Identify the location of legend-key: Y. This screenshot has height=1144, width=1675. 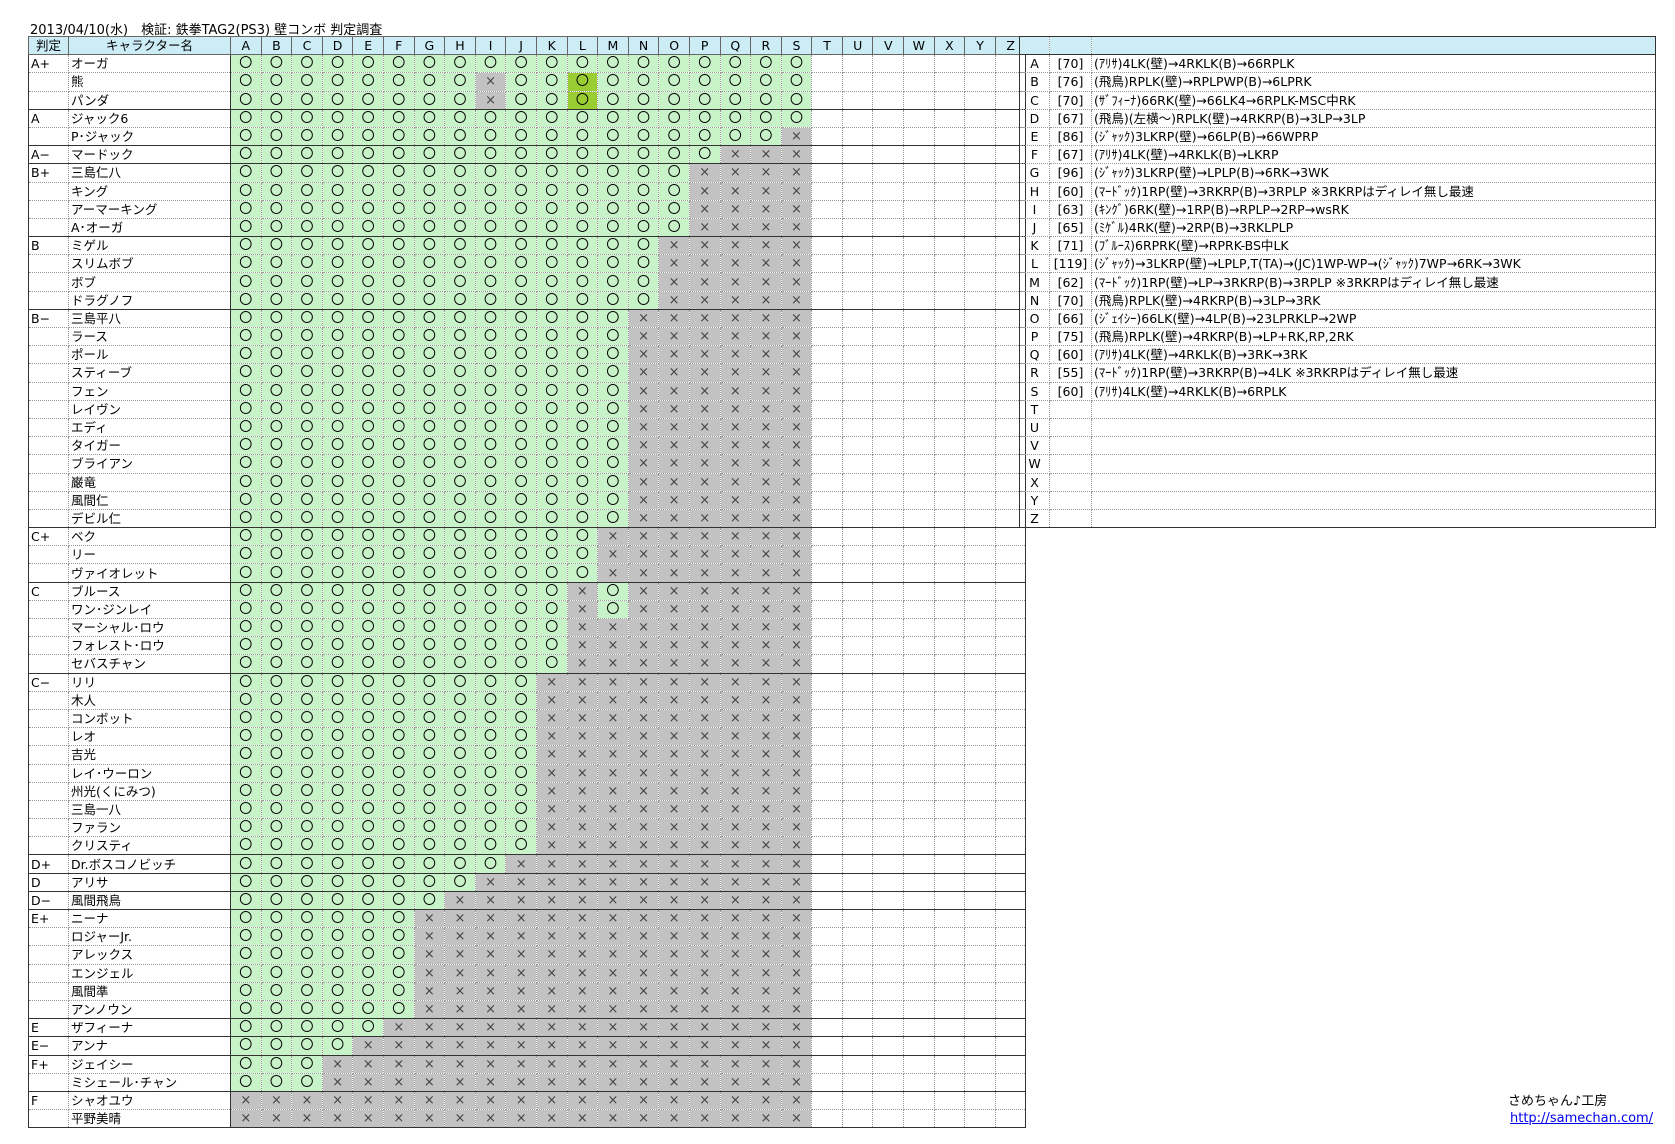
(1034, 500).